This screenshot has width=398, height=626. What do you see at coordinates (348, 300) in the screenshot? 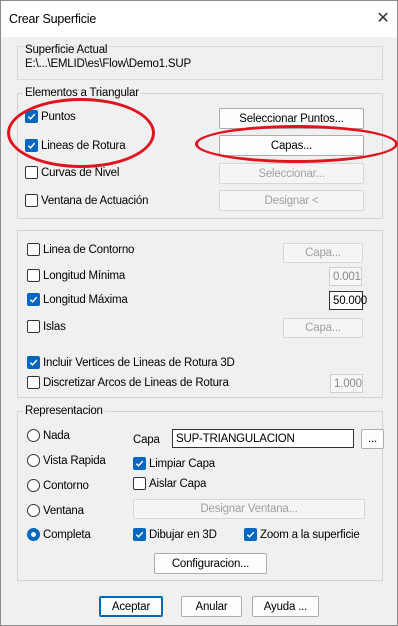
I see `longitud-maxima-field: 50.000` at bounding box center [348, 300].